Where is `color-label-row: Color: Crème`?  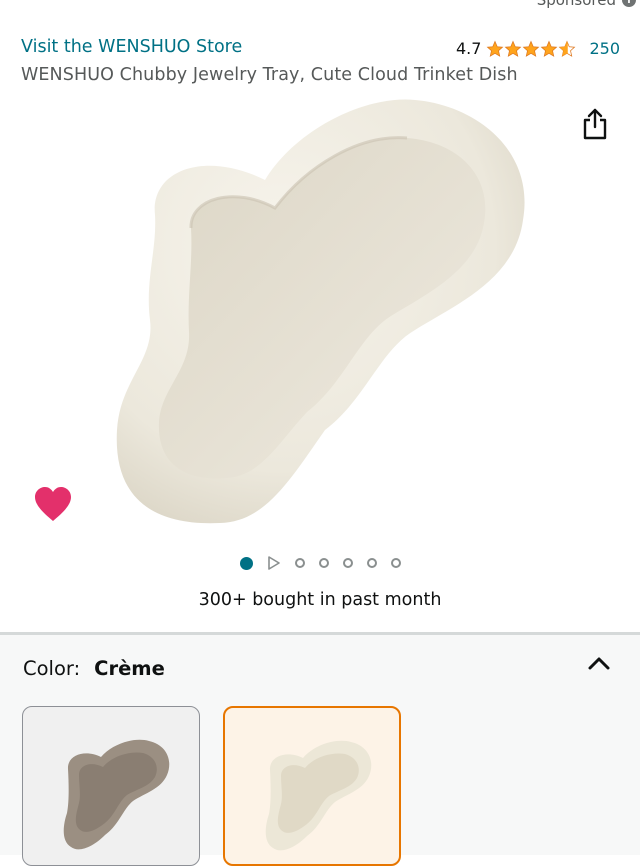
color-label-row: Color: Crème is located at coordinates (94, 668).